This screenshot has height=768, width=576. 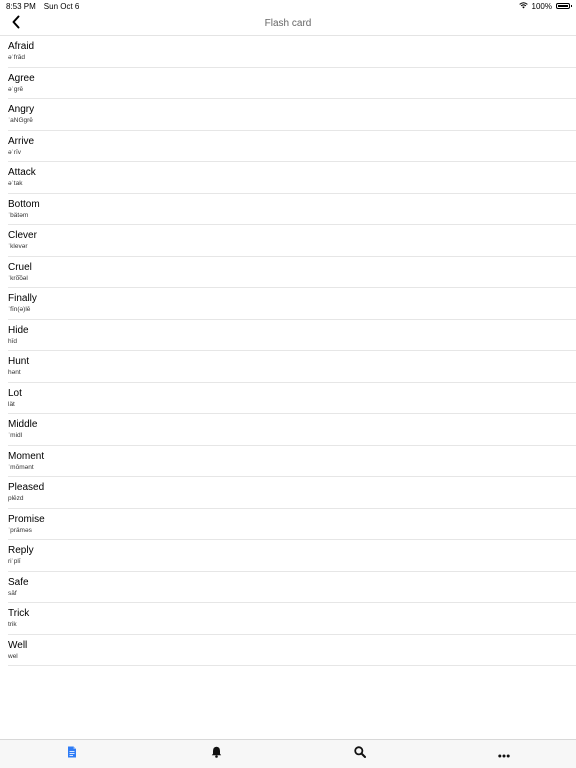 What do you see at coordinates (292, 115) in the screenshot?
I see `list-item: Angry ˈaNGgrē` at bounding box center [292, 115].